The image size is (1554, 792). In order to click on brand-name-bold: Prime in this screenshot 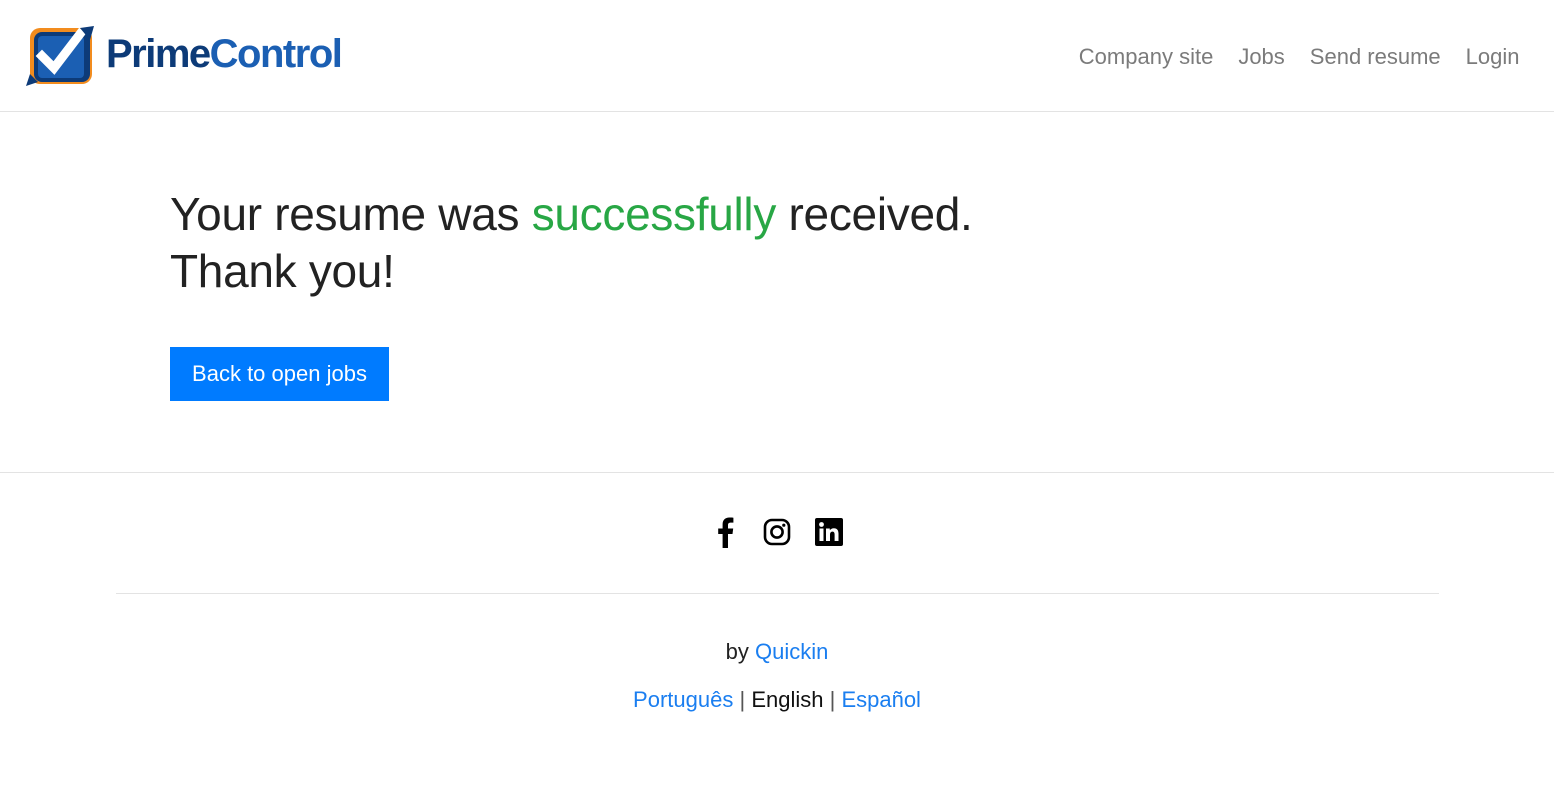, I will do `click(158, 53)`.